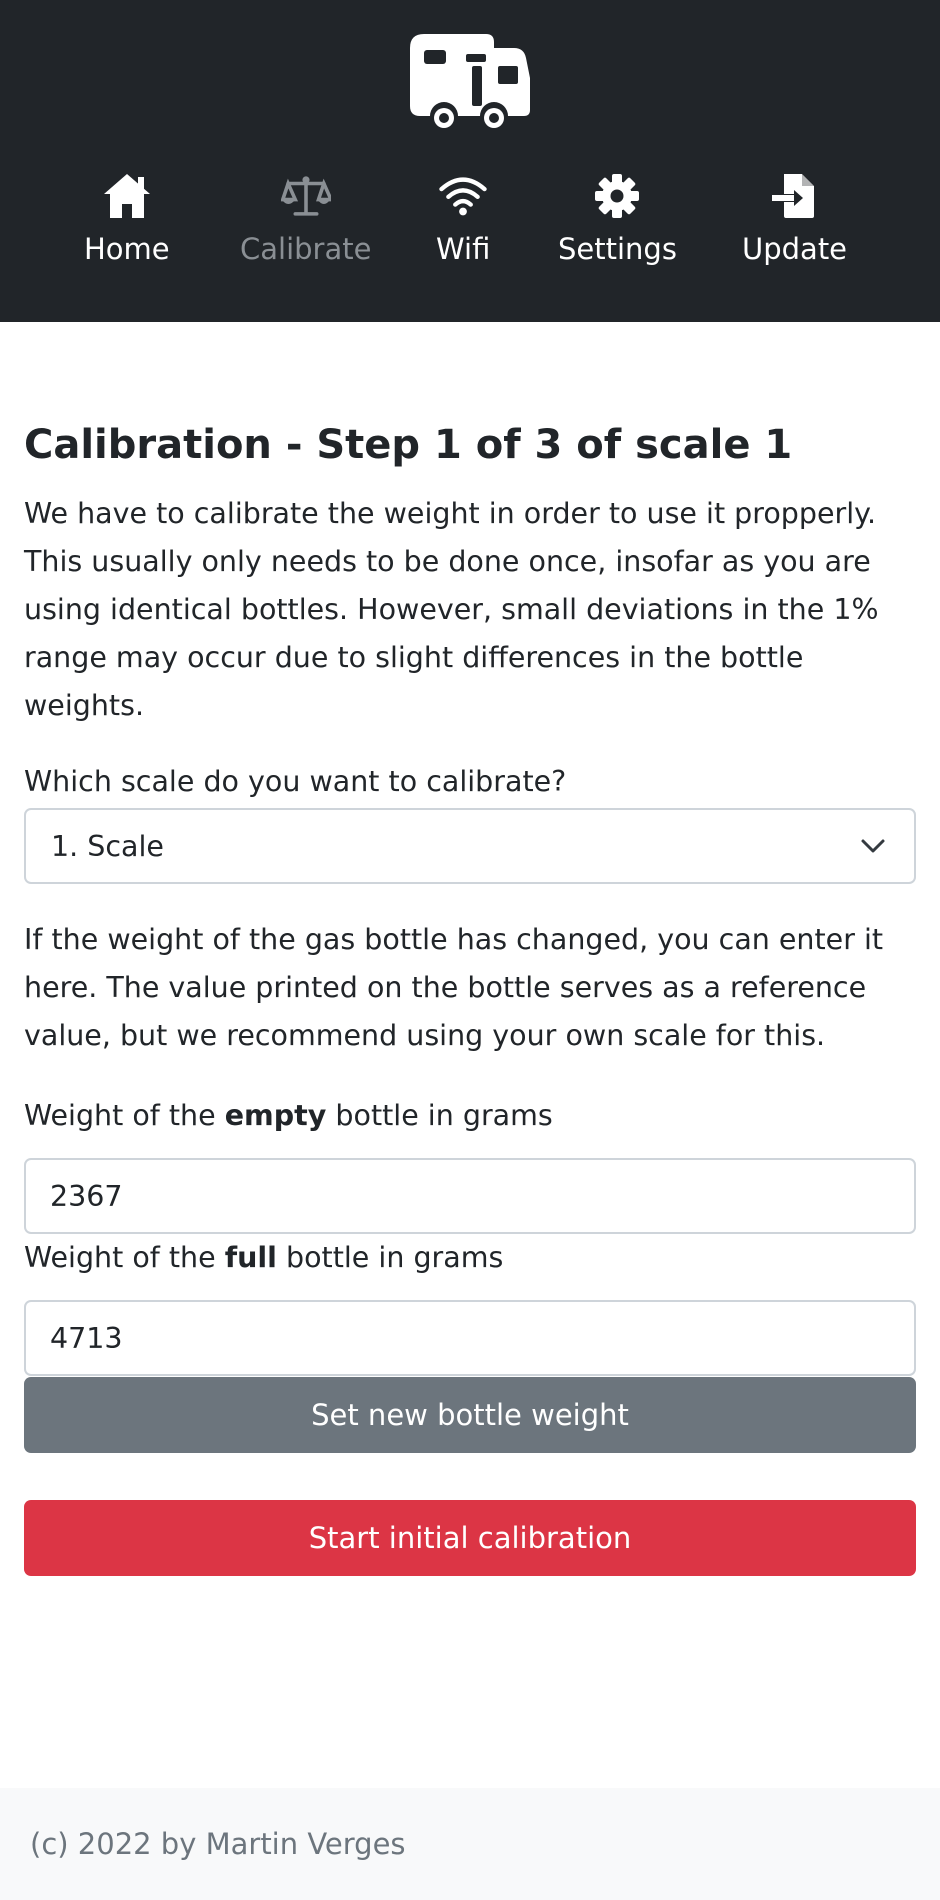 Image resolution: width=940 pixels, height=1900 pixels. What do you see at coordinates (295, 781) in the screenshot?
I see `scale-select-label: Which scale do you want to calibrate?` at bounding box center [295, 781].